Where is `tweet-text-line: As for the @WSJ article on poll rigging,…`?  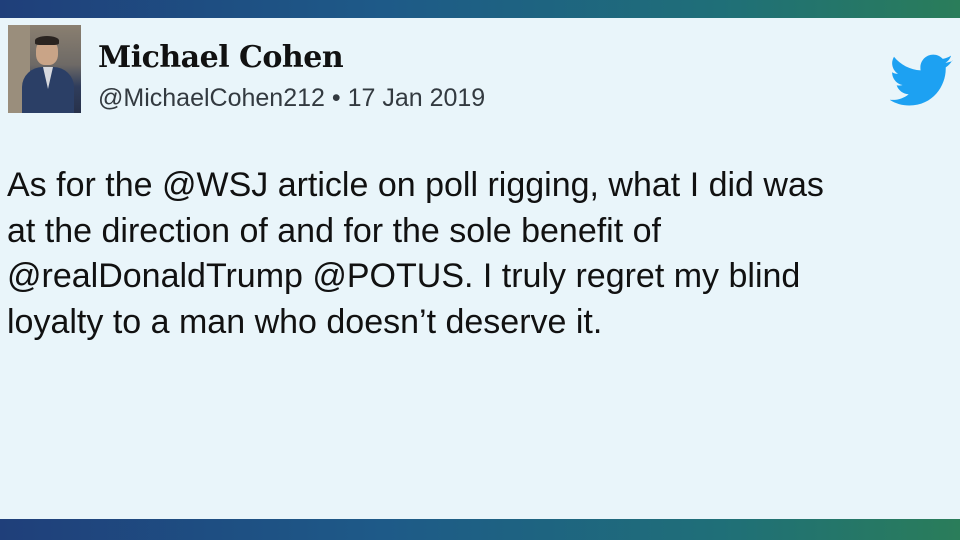 tweet-text-line: As for the @WSJ article on poll rigging,… is located at coordinates (415, 185).